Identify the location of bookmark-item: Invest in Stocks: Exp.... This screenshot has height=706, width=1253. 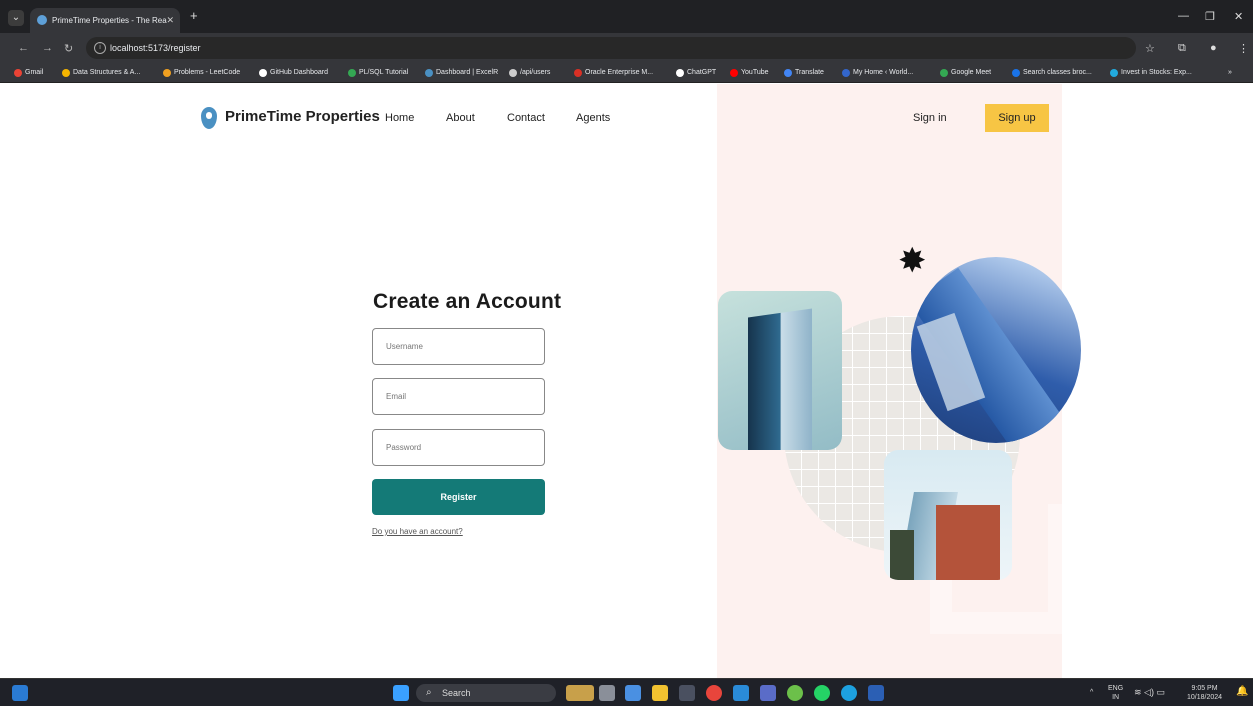
(1151, 72).